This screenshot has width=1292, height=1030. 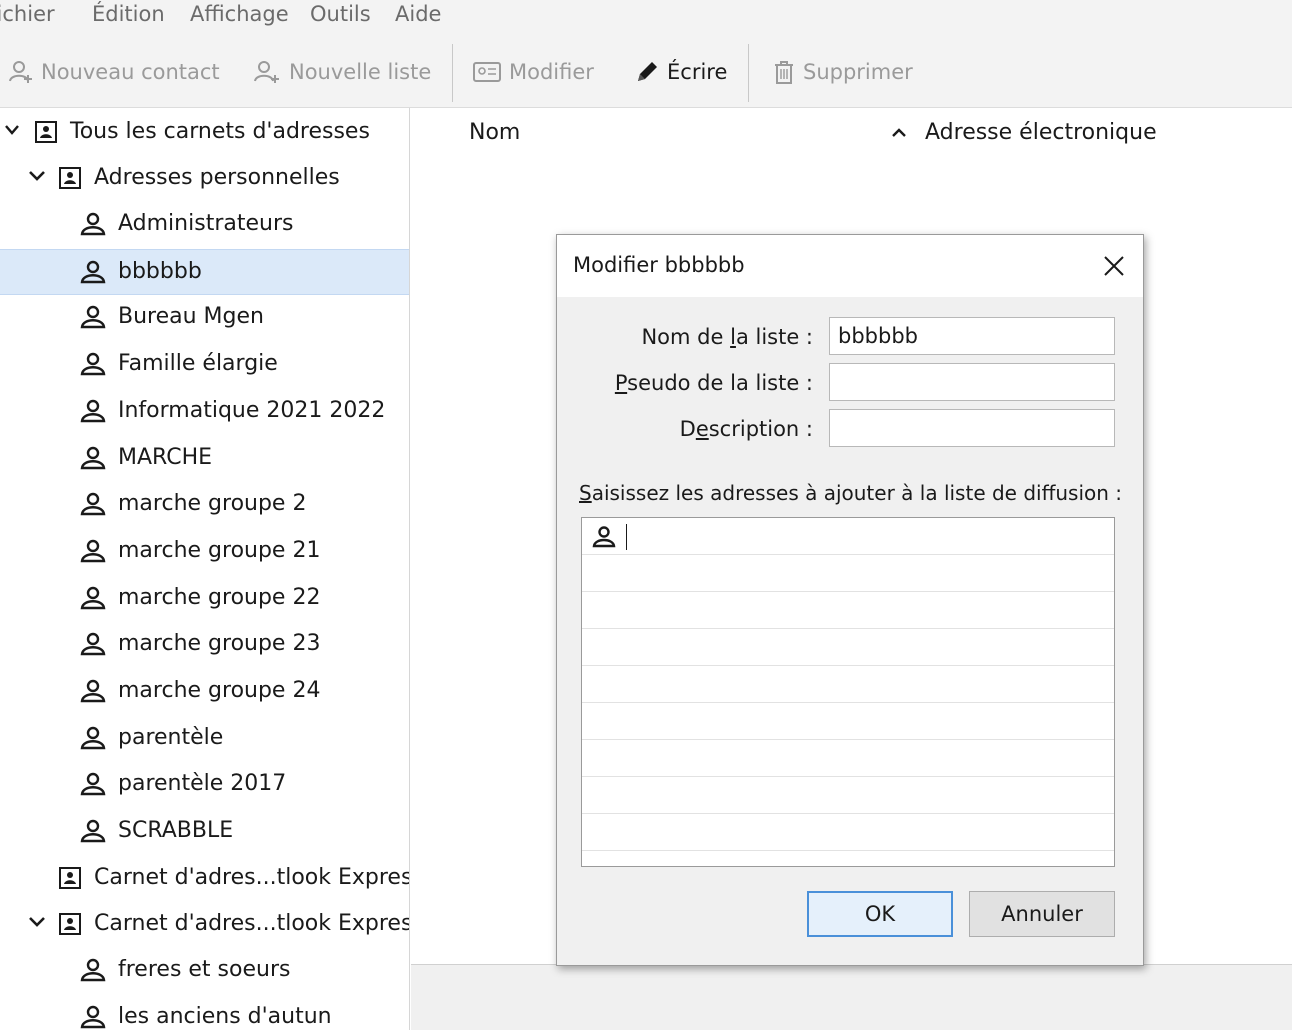 I want to click on column-header-name: Nom, so click(x=494, y=132).